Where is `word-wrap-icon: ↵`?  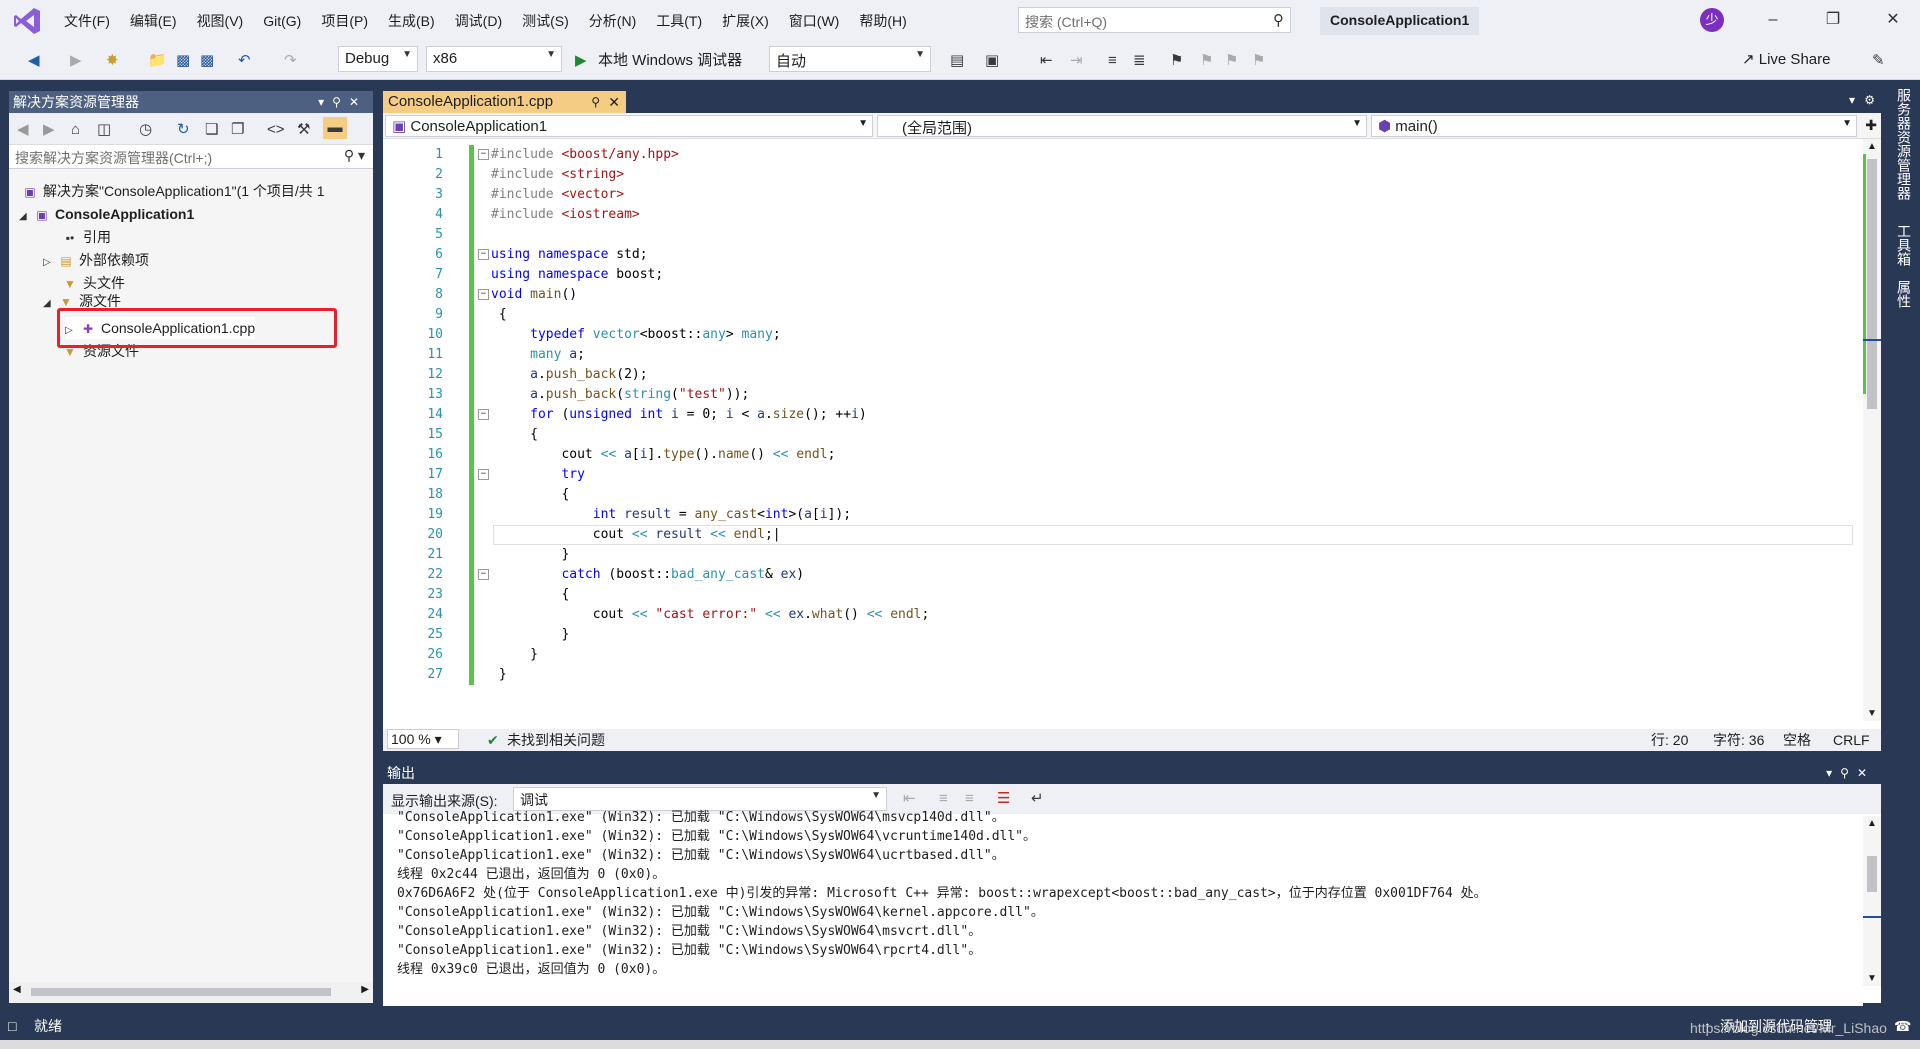 word-wrap-icon: ↵ is located at coordinates (1037, 799).